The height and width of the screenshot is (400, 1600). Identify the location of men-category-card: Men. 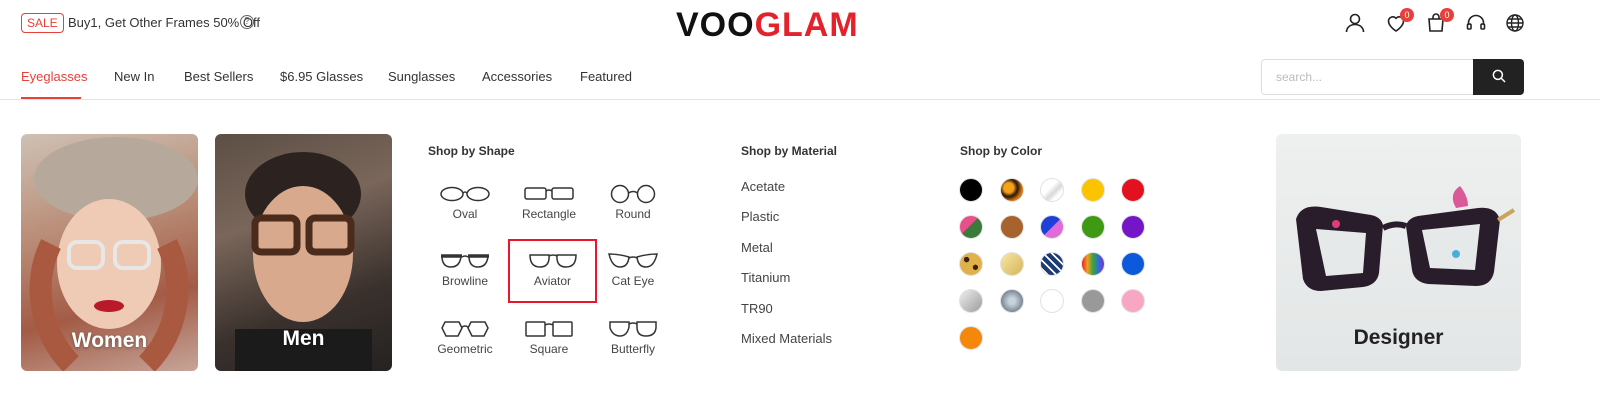
(303, 252).